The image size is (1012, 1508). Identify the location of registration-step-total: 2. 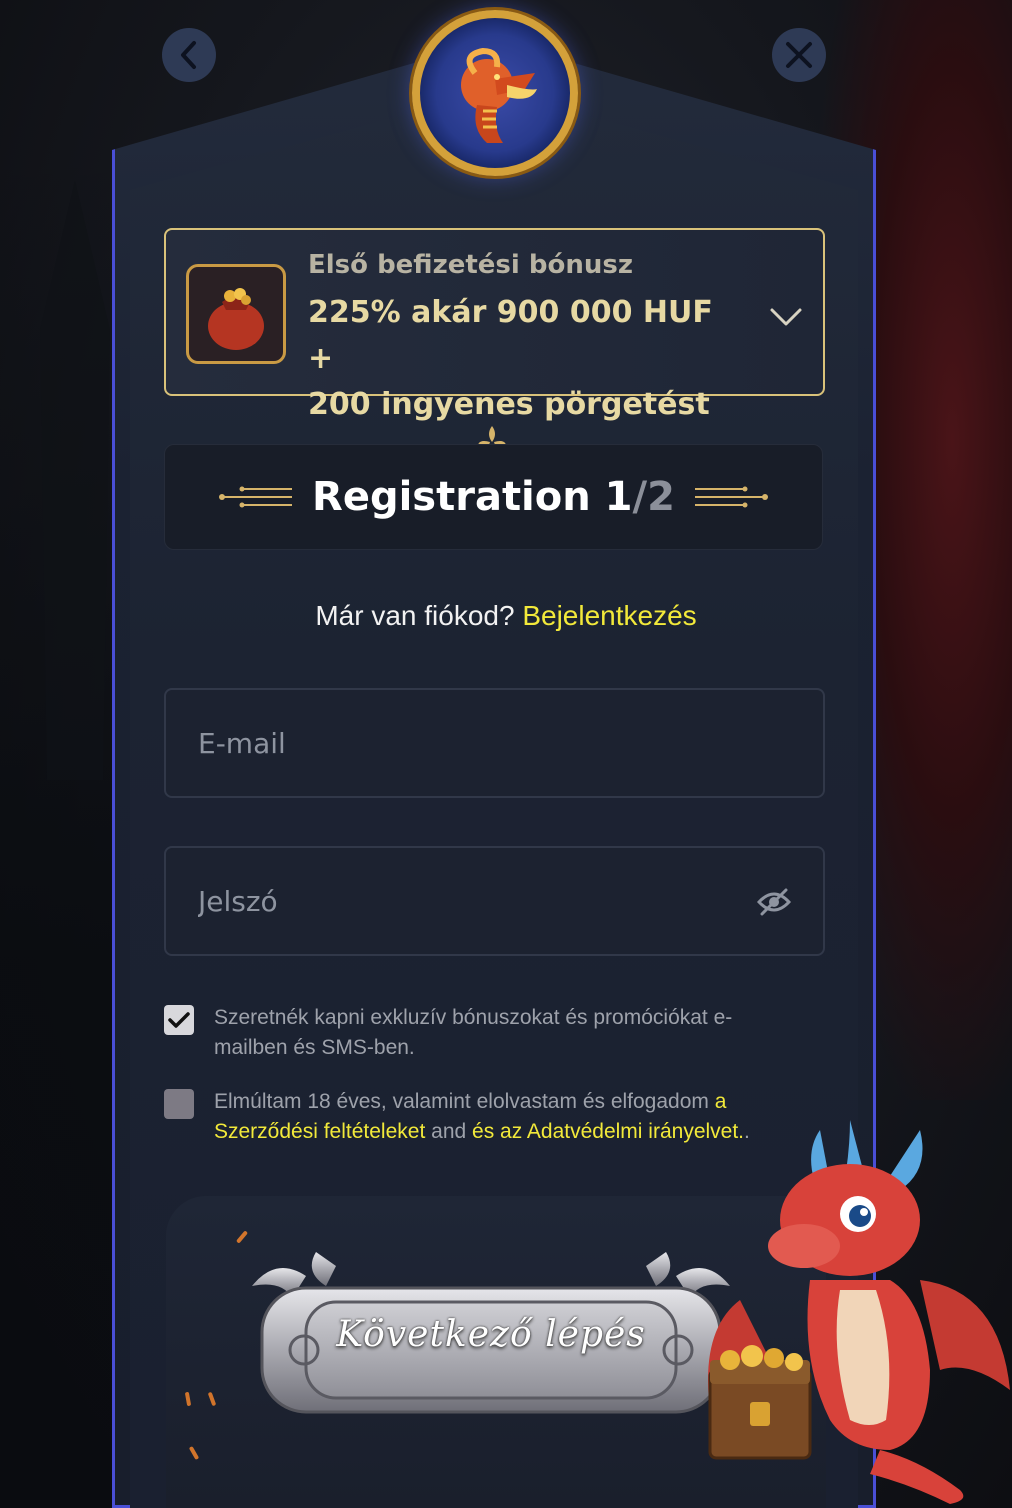
(661, 497).